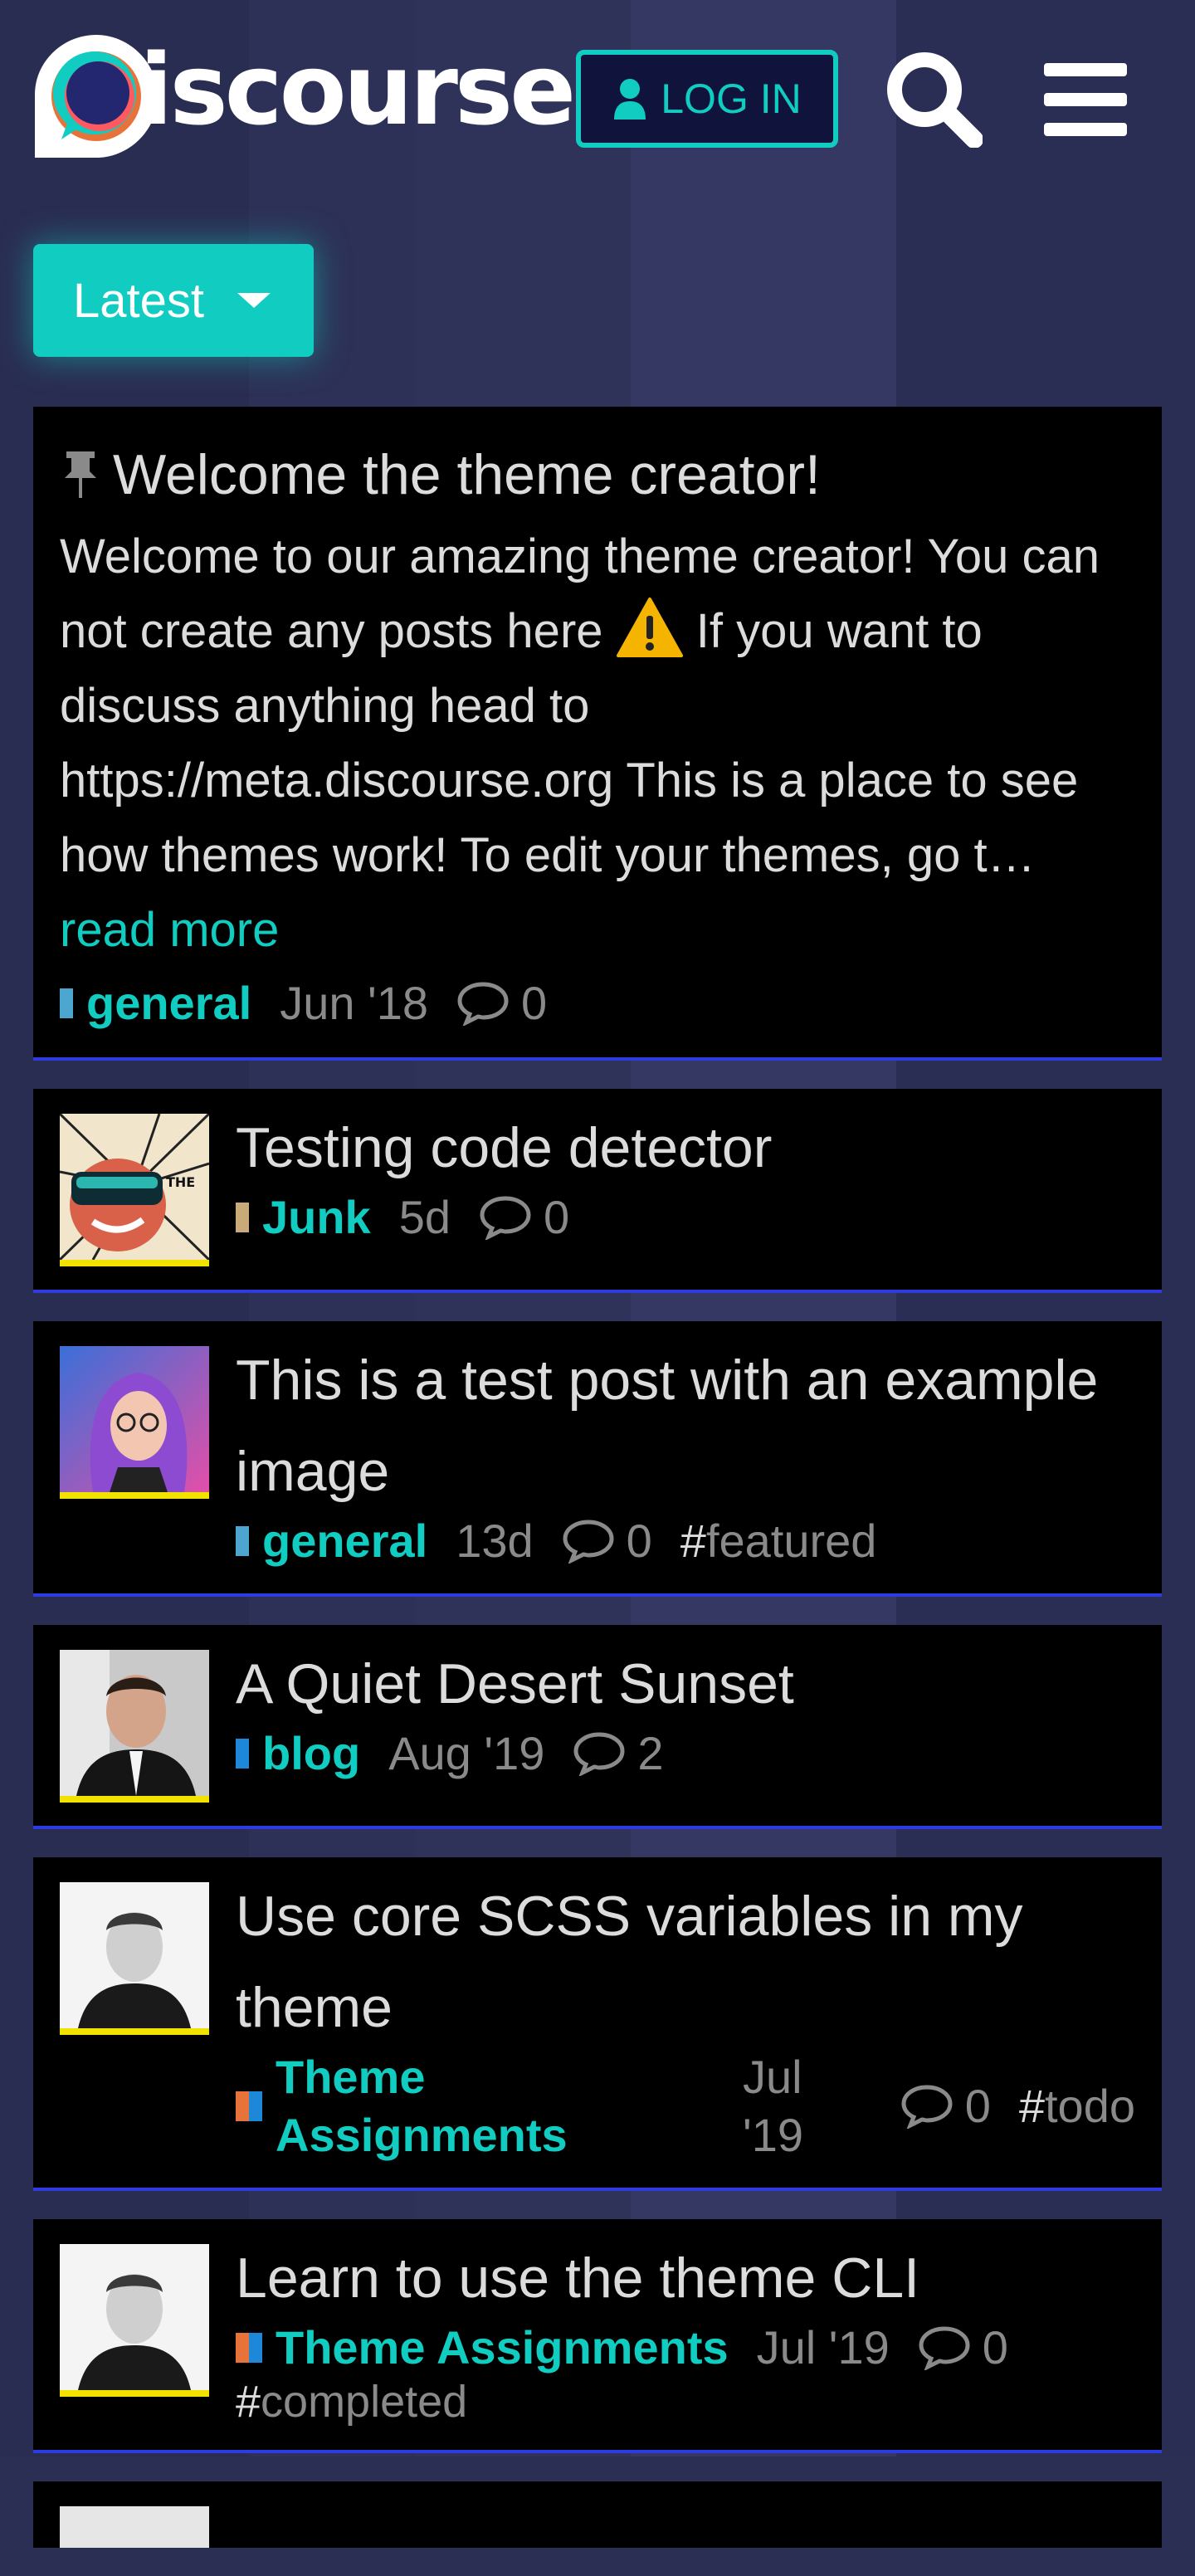 The width and height of the screenshot is (1195, 2576). Describe the element at coordinates (365, 2402) in the screenshot. I see `tag-label: completed` at that location.